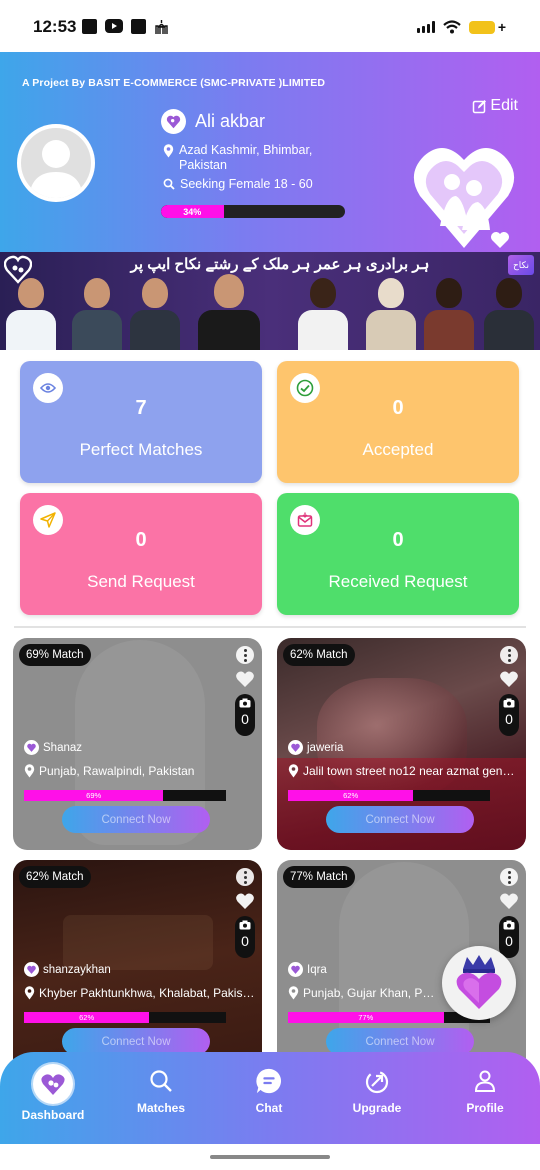  I want to click on send-request-count: 0, so click(141, 540).